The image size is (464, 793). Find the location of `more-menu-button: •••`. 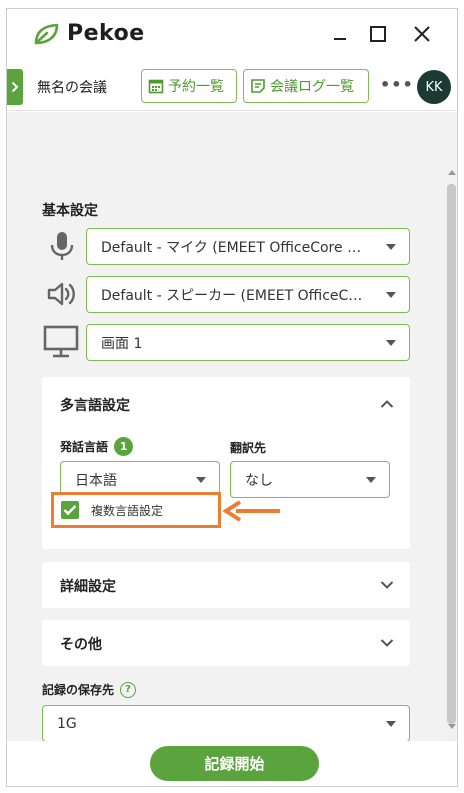

more-menu-button: ••• is located at coordinates (397, 84).